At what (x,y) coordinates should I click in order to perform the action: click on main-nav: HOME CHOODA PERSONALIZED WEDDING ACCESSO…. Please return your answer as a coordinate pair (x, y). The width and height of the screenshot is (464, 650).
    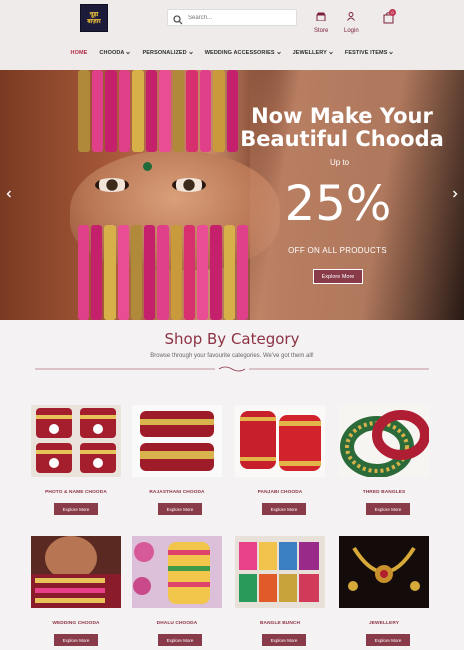
    Looking at the image, I should click on (232, 53).